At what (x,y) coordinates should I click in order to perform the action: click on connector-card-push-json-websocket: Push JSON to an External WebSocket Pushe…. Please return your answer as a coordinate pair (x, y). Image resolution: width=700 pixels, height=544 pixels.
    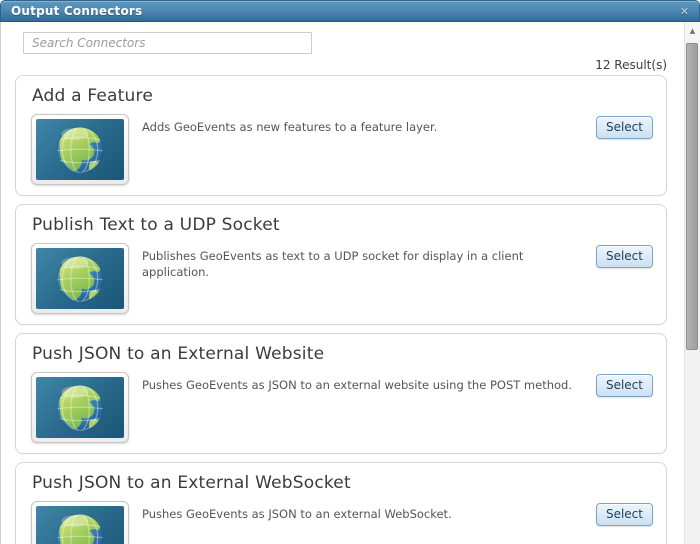
    Looking at the image, I should click on (341, 503).